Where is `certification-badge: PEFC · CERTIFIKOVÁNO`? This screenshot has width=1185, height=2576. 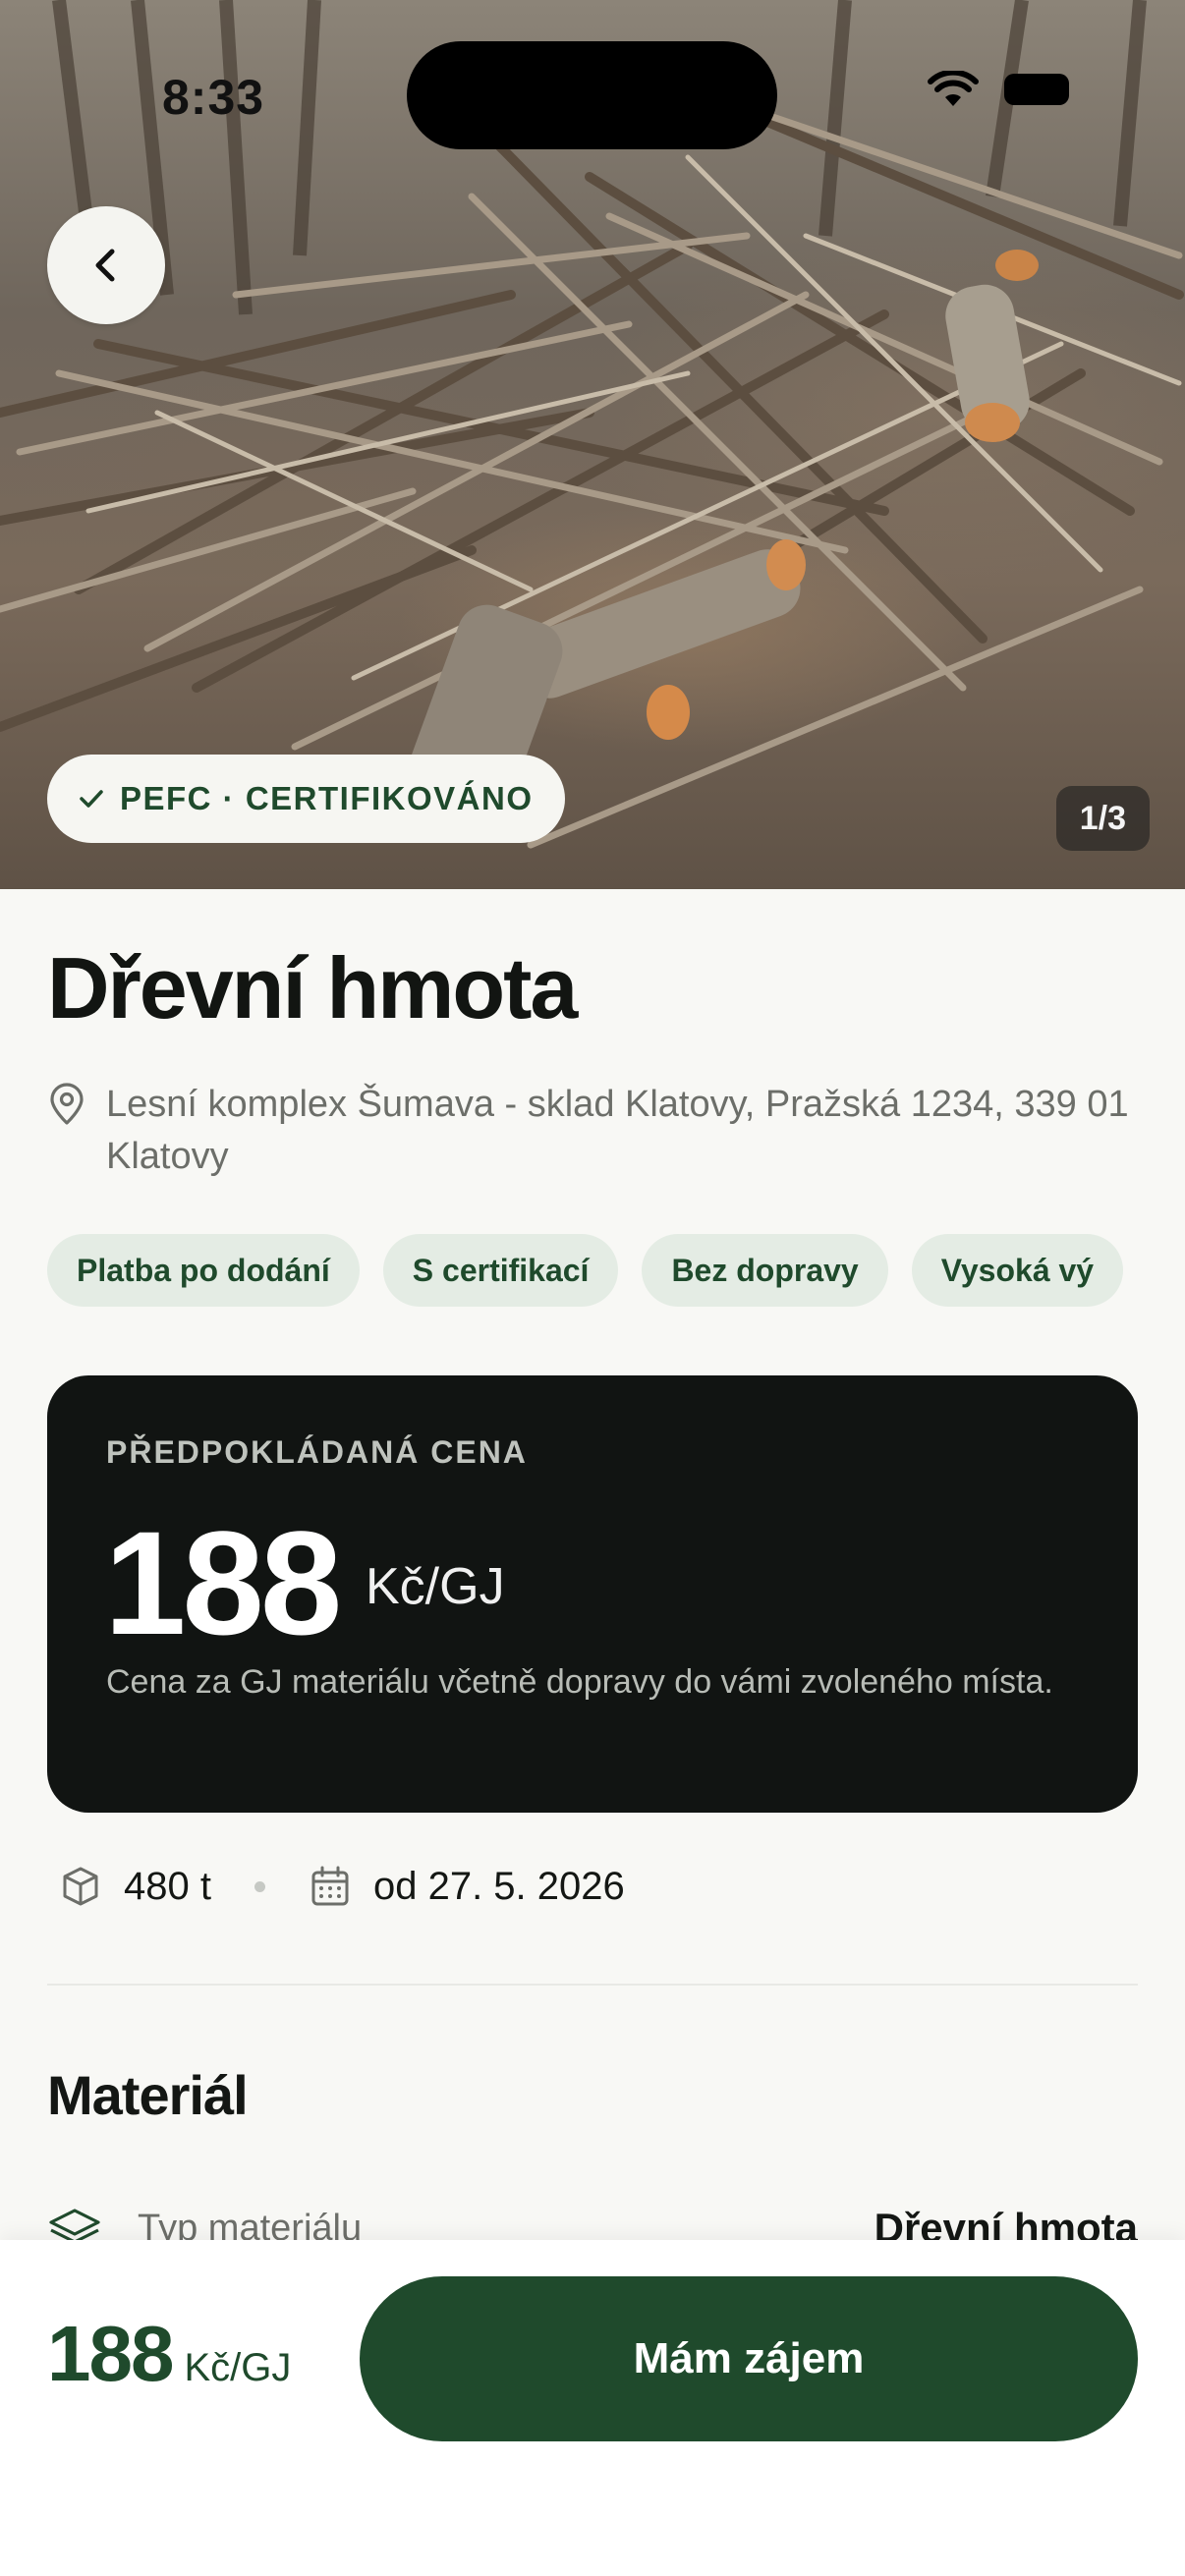
certification-badge: PEFC · CERTIFIKOVÁNO is located at coordinates (306, 799).